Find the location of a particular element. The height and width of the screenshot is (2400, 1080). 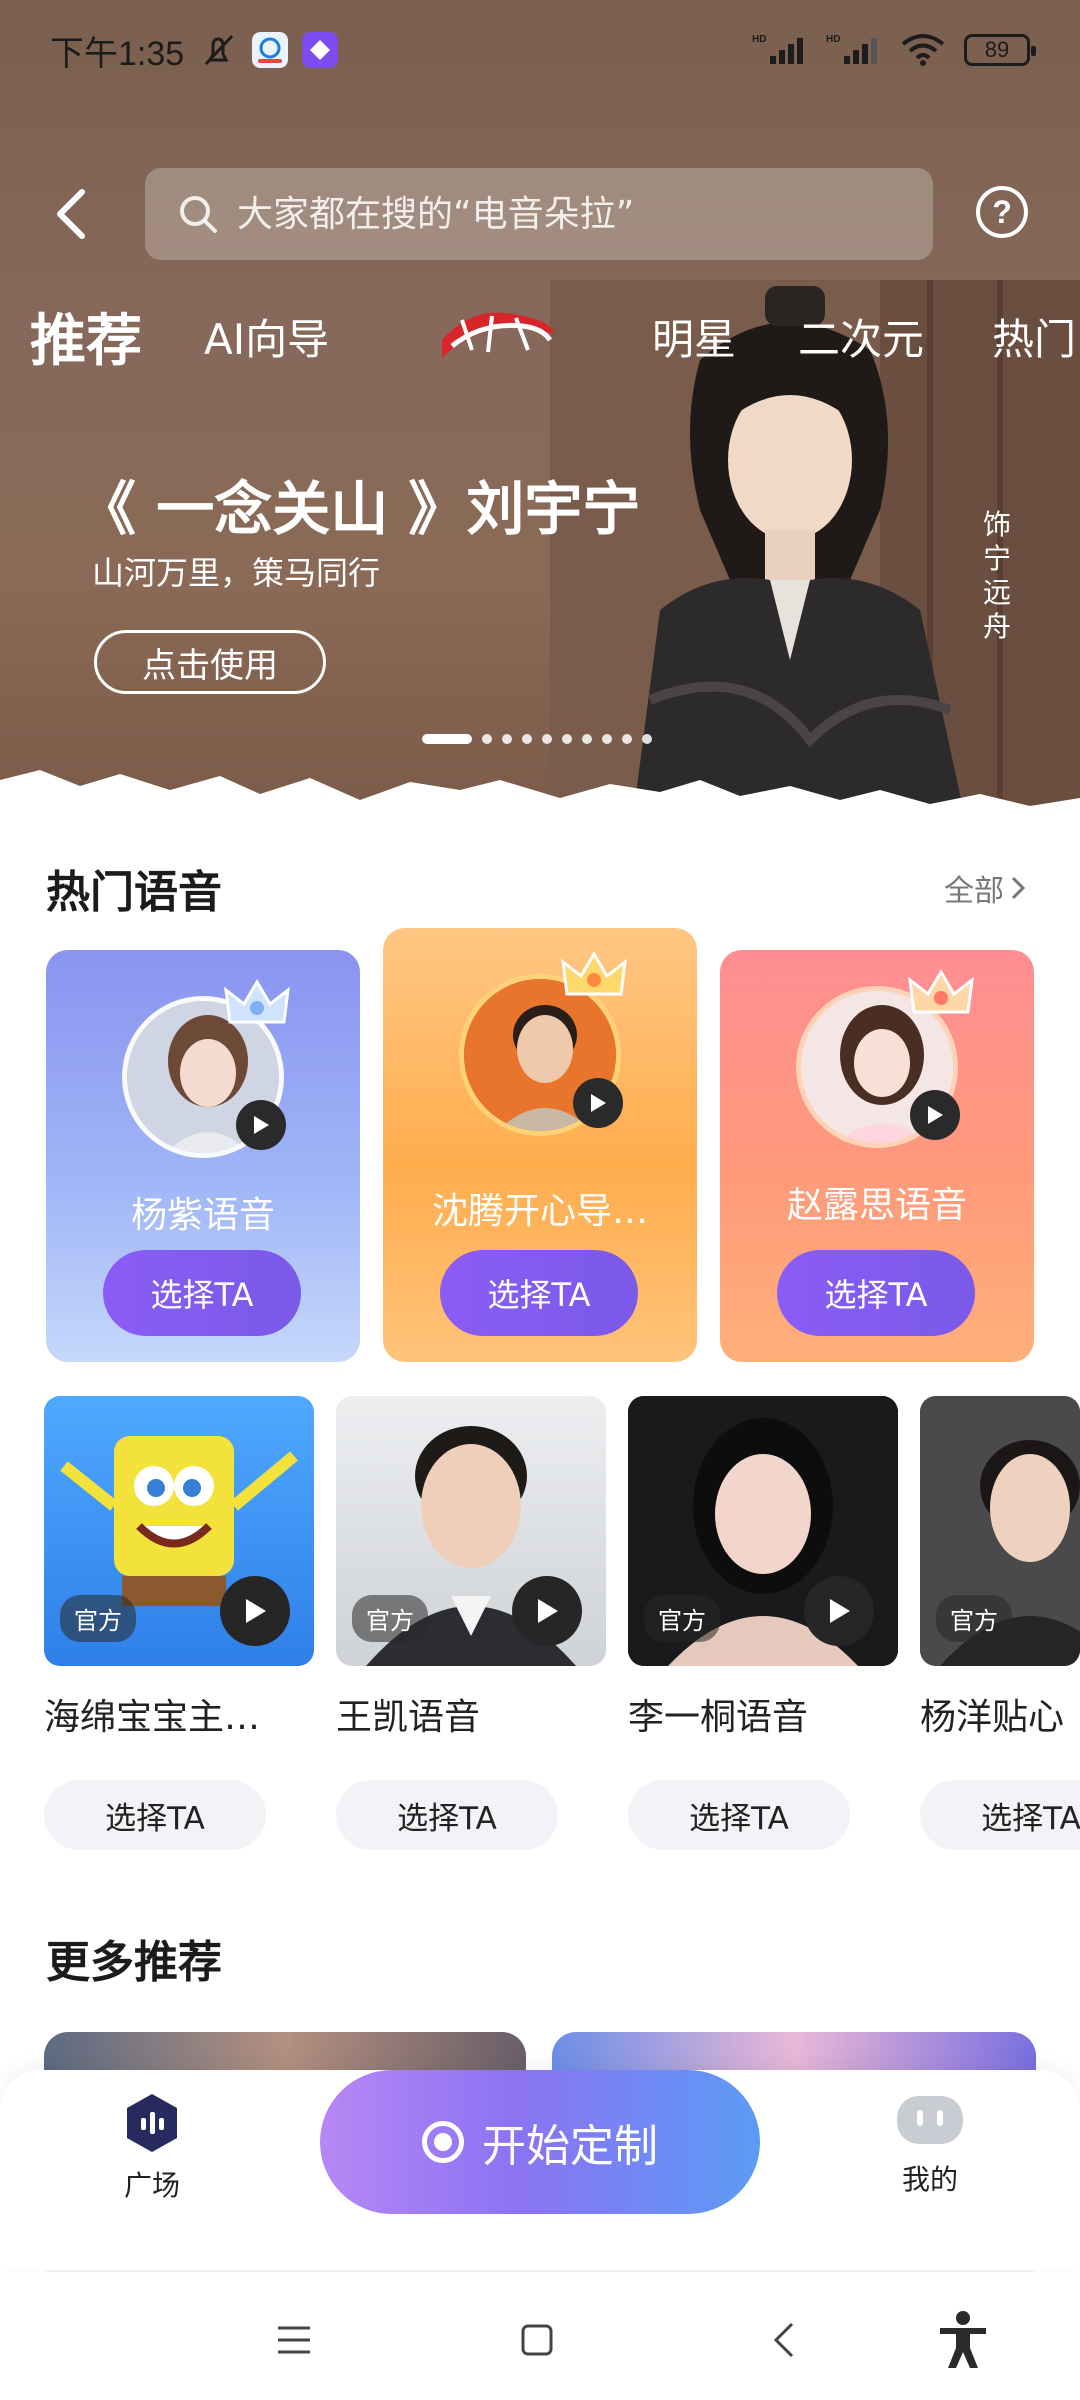

back-button is located at coordinates (70, 214).